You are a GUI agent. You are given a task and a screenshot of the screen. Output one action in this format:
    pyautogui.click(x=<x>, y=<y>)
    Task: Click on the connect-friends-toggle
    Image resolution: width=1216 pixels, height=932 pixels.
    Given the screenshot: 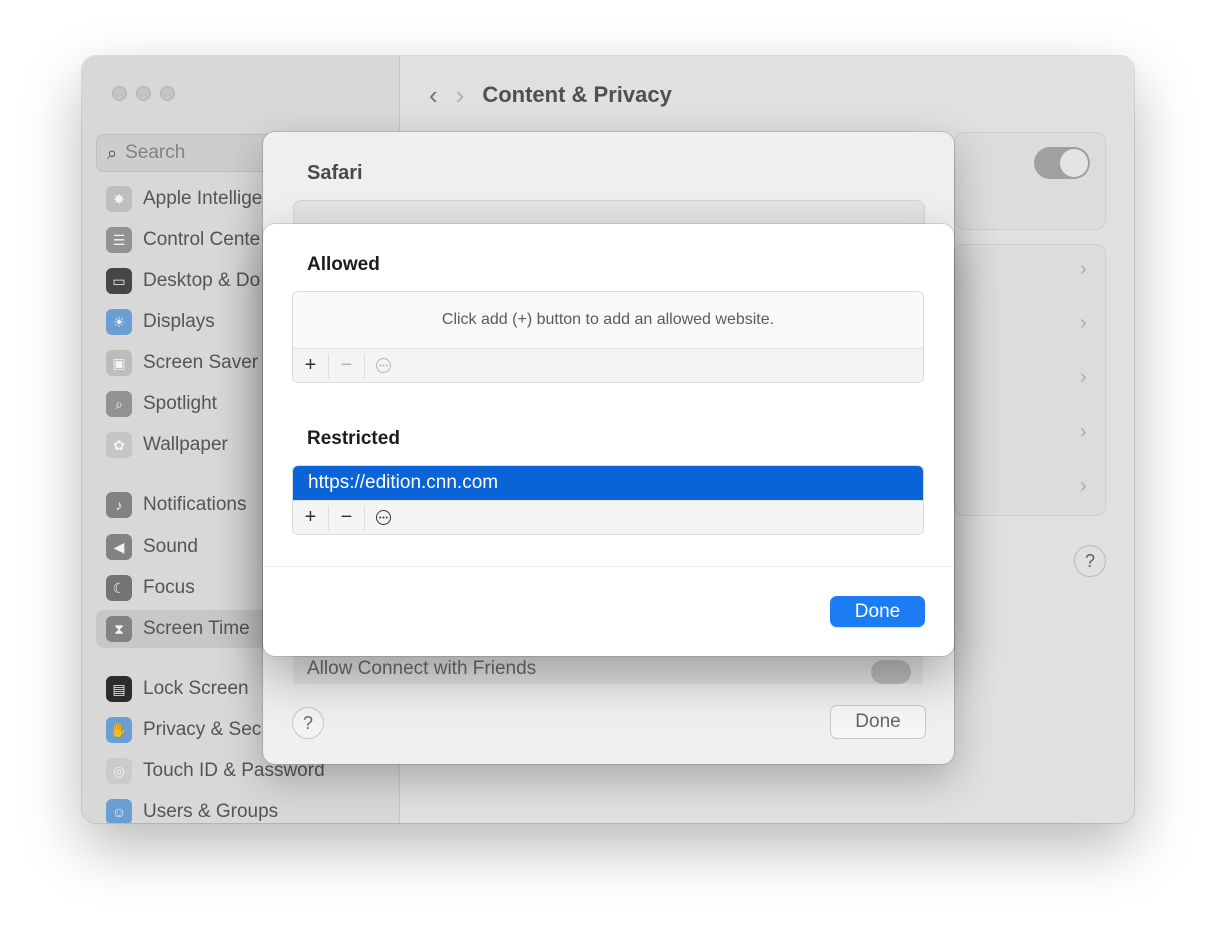 What is the action you would take?
    pyautogui.click(x=891, y=672)
    